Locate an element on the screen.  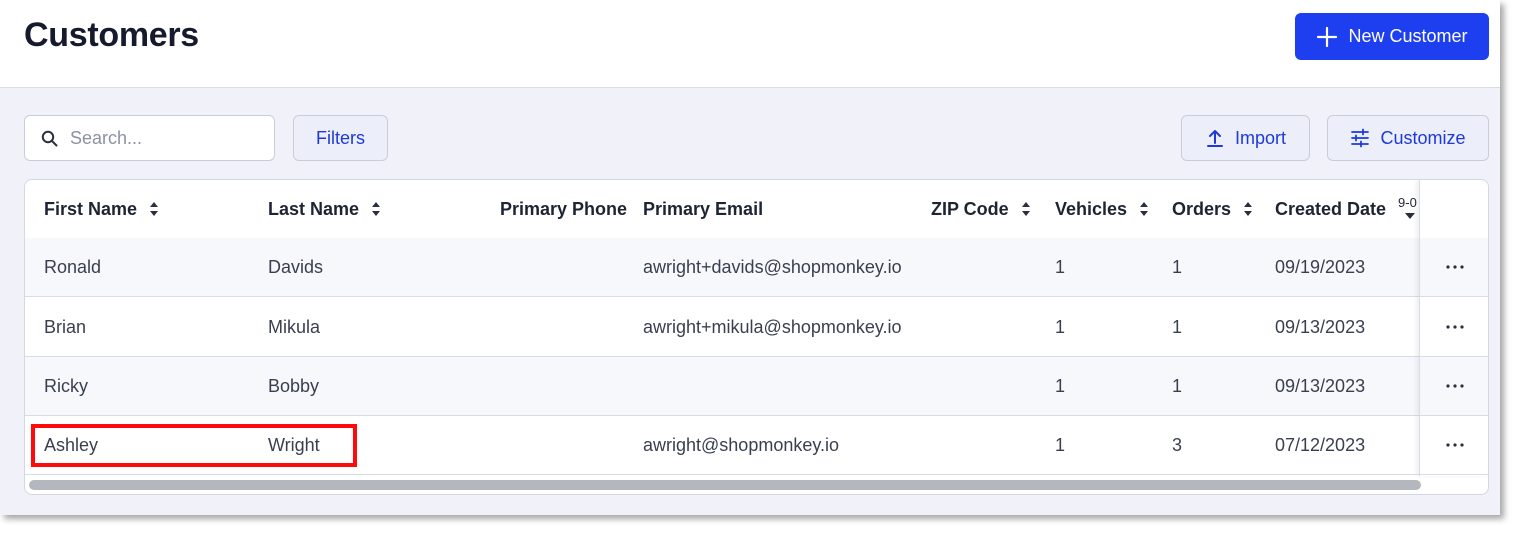
sliders-icon is located at coordinates (1360, 138).